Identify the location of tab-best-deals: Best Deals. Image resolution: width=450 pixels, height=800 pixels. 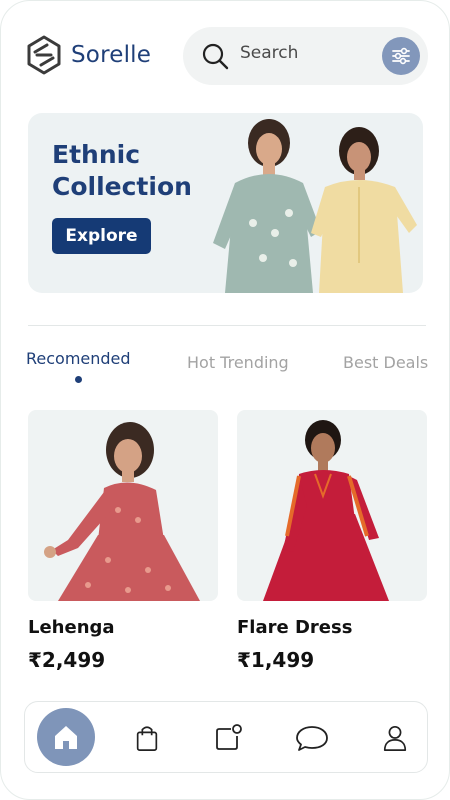
(385, 362).